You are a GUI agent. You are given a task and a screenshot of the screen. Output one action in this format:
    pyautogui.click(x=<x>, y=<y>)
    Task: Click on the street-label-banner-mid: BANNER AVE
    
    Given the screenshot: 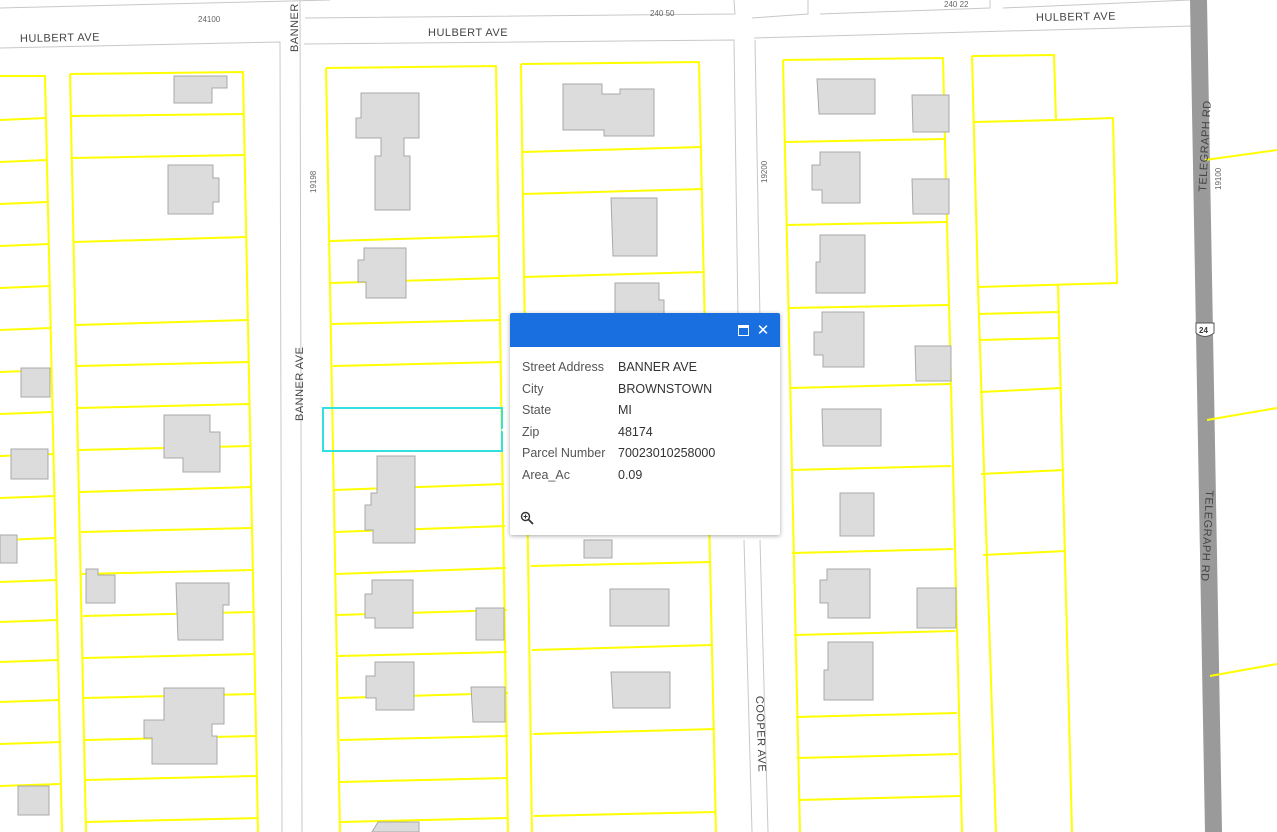 What is the action you would take?
    pyautogui.click(x=300, y=384)
    